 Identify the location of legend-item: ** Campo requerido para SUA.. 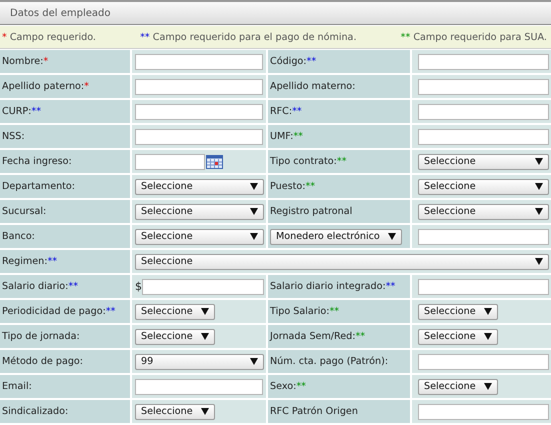
(473, 37).